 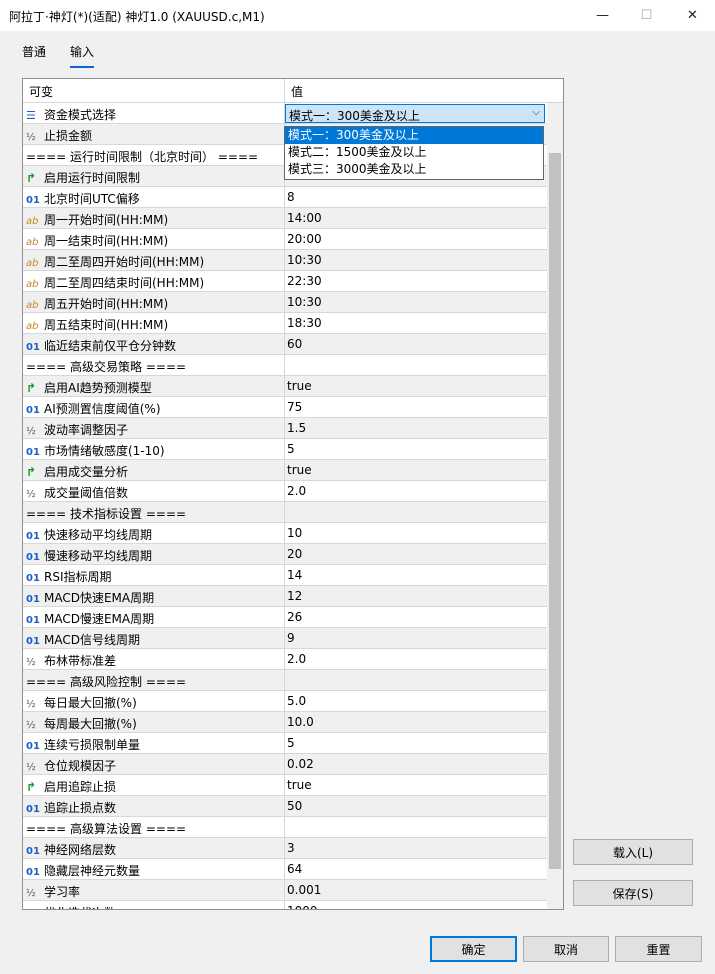 I want to click on maximize-button: ☐, so click(x=646, y=15).